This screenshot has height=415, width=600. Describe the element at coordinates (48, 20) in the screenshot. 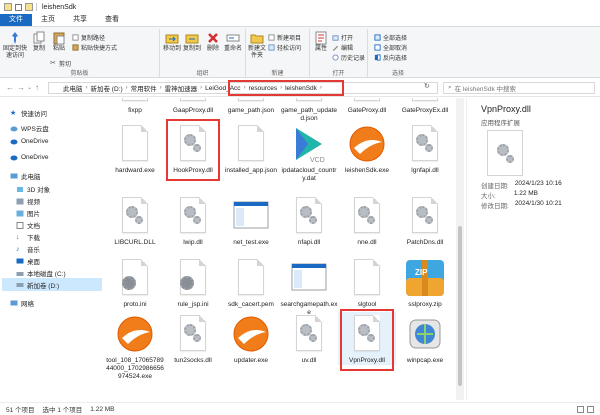

I see `tab-home: 主页` at that location.